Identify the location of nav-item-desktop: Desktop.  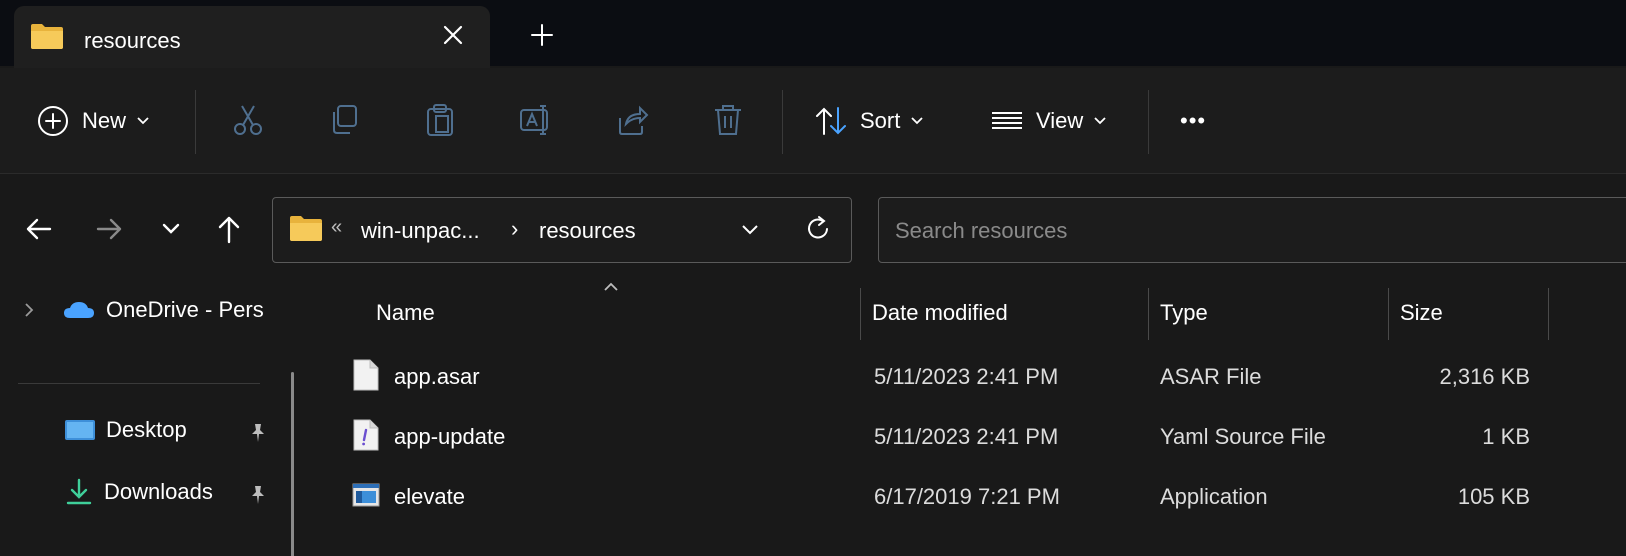
(125, 430).